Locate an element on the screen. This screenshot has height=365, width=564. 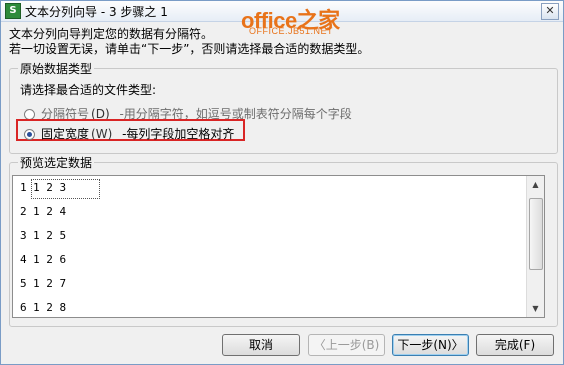
file-type-prompt: 请选择最合适的文件类型: is located at coordinates (88, 90).